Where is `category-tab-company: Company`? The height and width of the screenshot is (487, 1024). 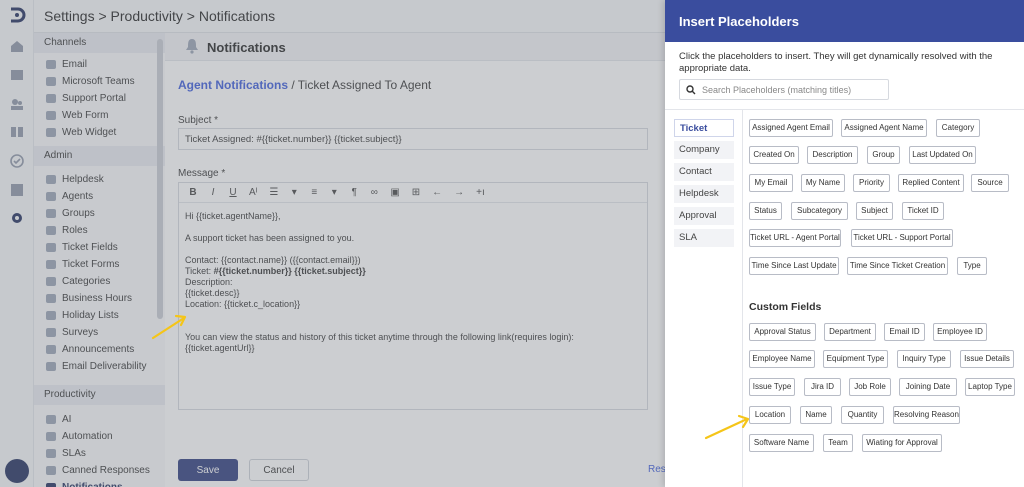
category-tab-company: Company is located at coordinates (704, 150).